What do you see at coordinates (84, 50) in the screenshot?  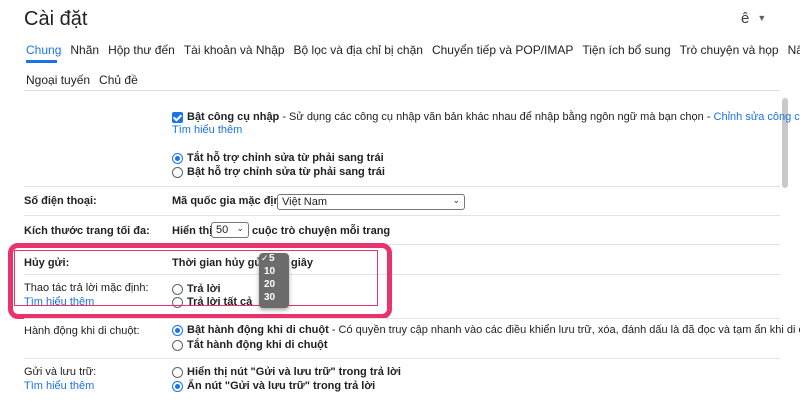 I see `tab-item: Nhãn` at bounding box center [84, 50].